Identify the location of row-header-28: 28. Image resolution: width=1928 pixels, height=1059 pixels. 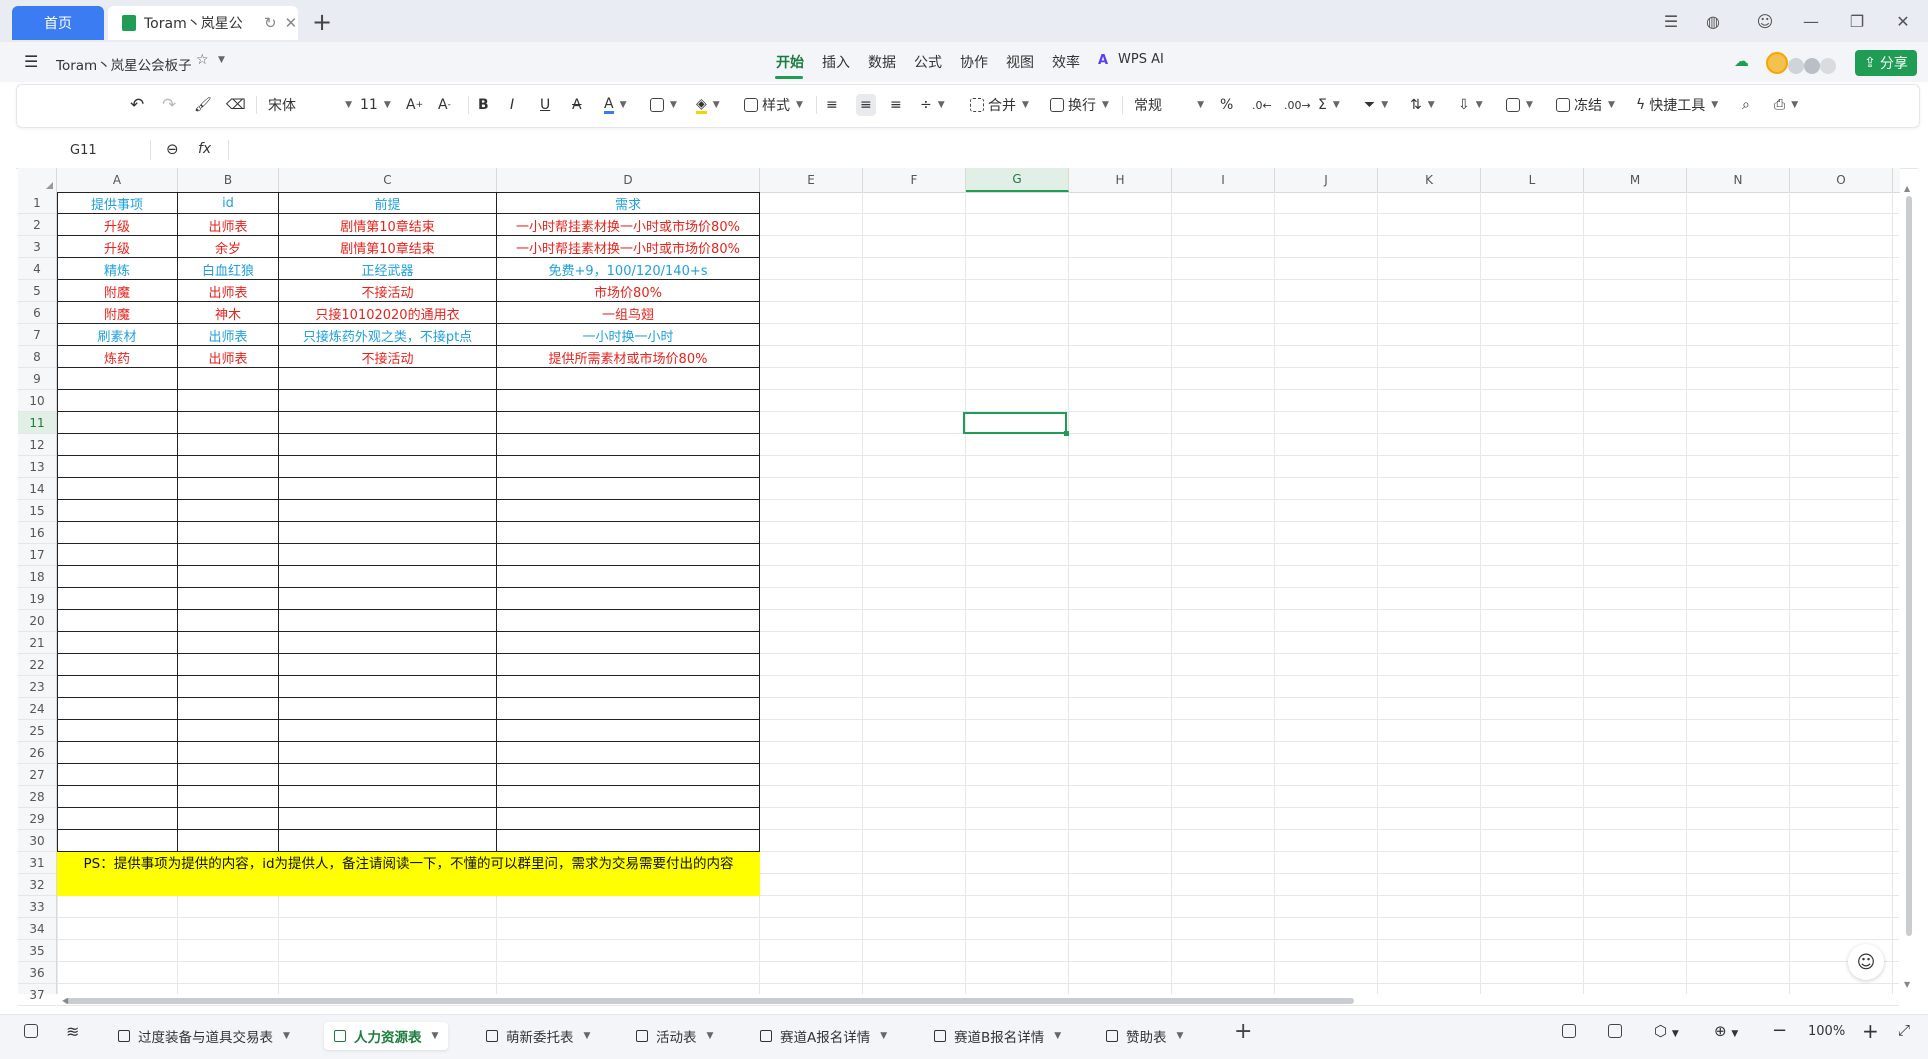
(37, 797).